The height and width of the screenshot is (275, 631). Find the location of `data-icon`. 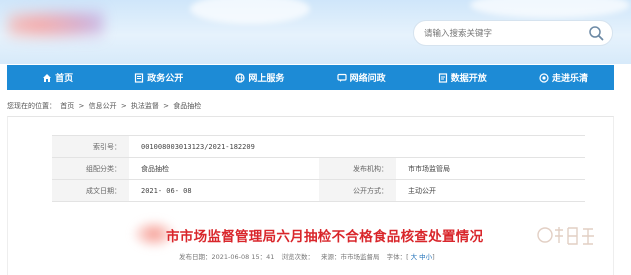

data-icon is located at coordinates (442, 77).